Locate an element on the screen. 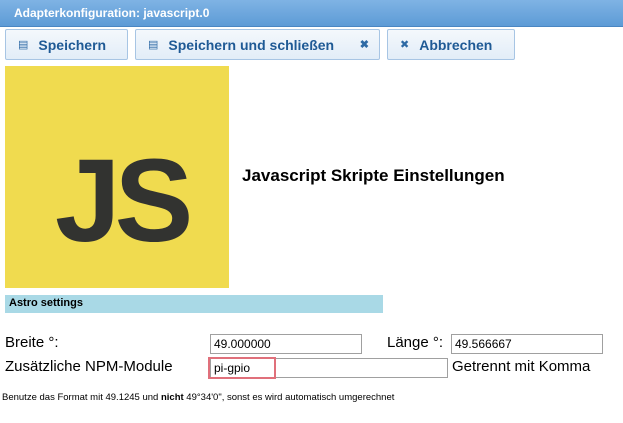 This screenshot has width=623, height=423. longitude-label: Länge °: is located at coordinates (415, 342).